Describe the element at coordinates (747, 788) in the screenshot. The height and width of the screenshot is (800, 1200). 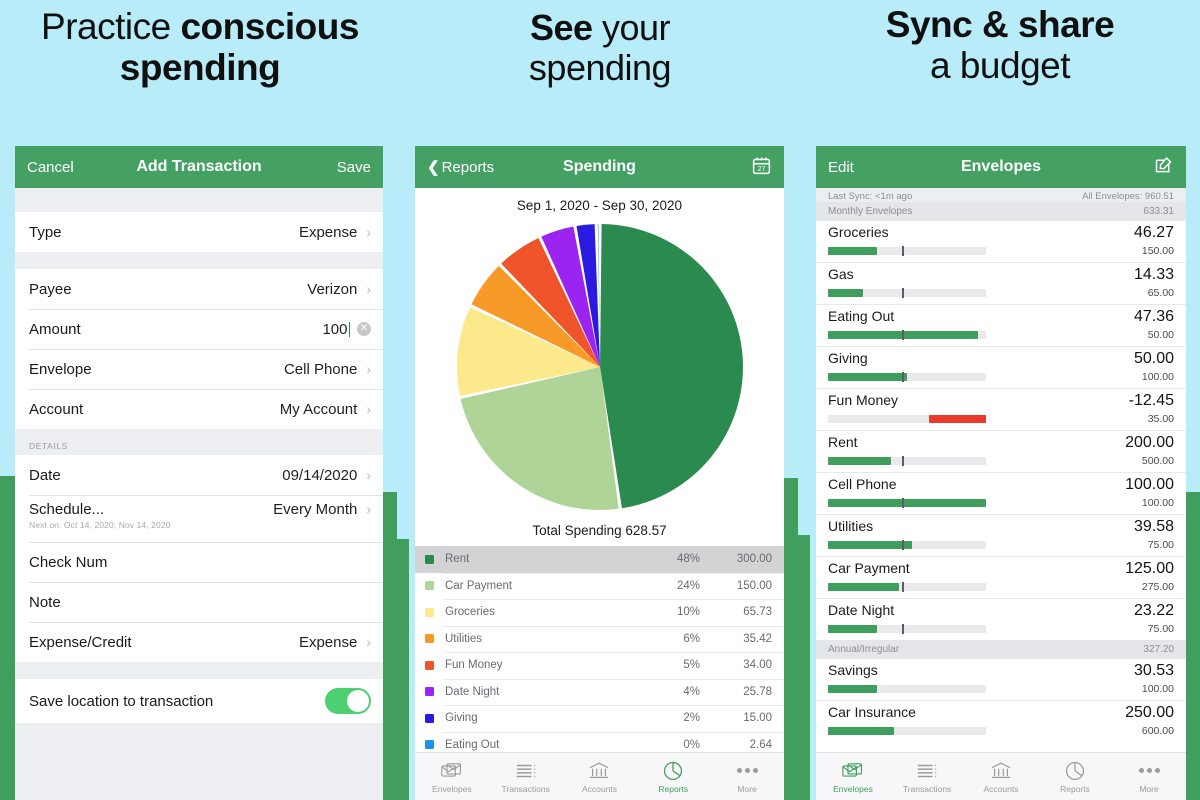
I see `tab-more-label: More` at that location.